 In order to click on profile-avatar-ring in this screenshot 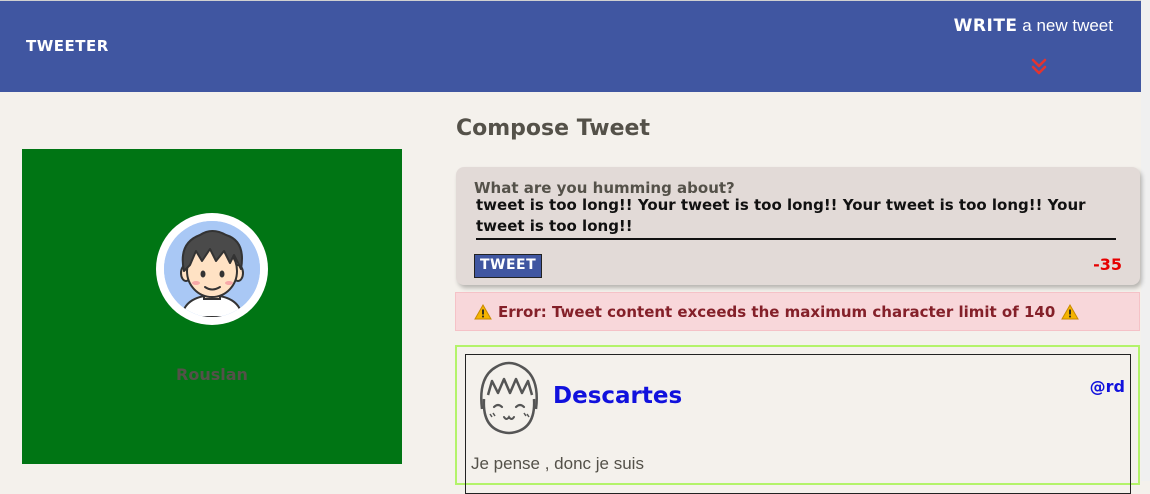, I will do `click(212, 269)`.